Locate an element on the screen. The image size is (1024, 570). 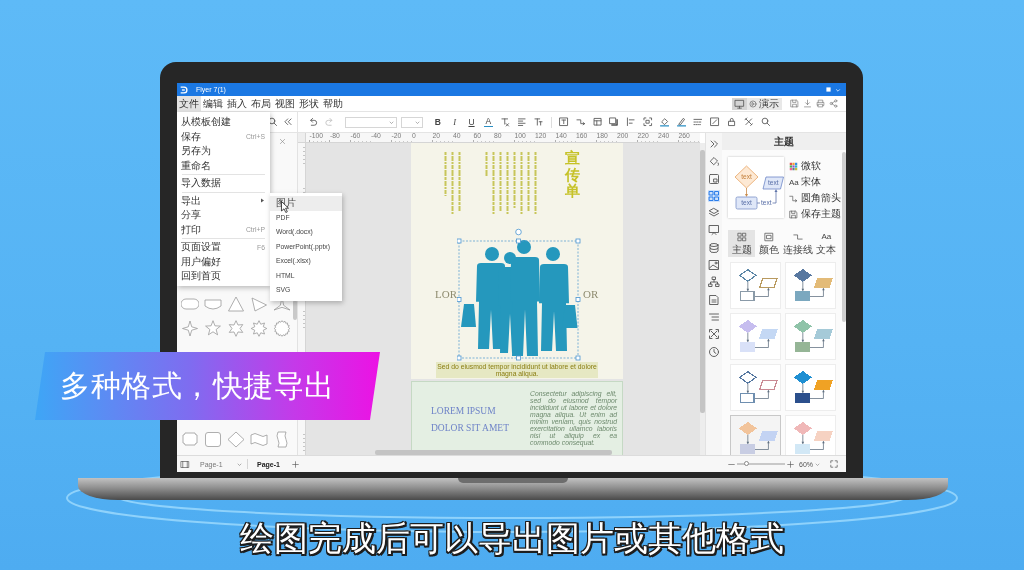
theme-option: 微软 is located at coordinates (815, 166).